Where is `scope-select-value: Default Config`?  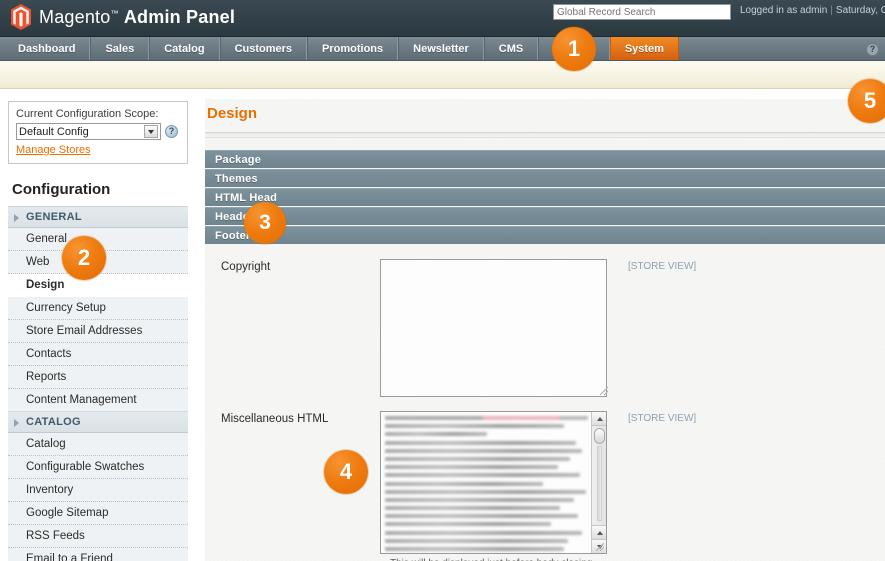 scope-select-value: Default Config is located at coordinates (54, 131).